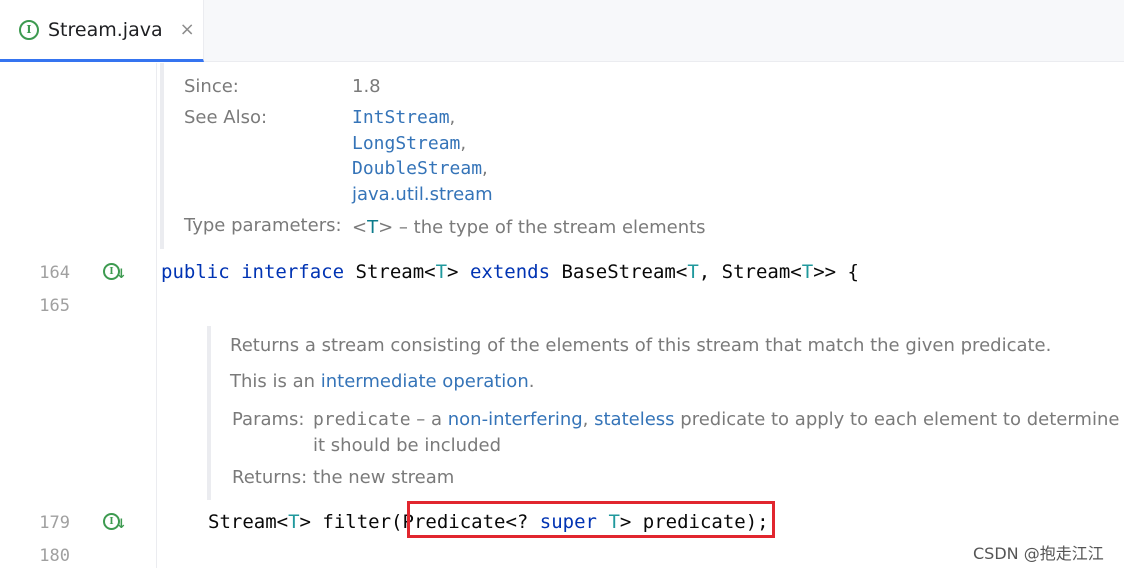 Image resolution: width=1124 pixels, height=568 pixels. I want to click on since-label: Since:, so click(211, 86).